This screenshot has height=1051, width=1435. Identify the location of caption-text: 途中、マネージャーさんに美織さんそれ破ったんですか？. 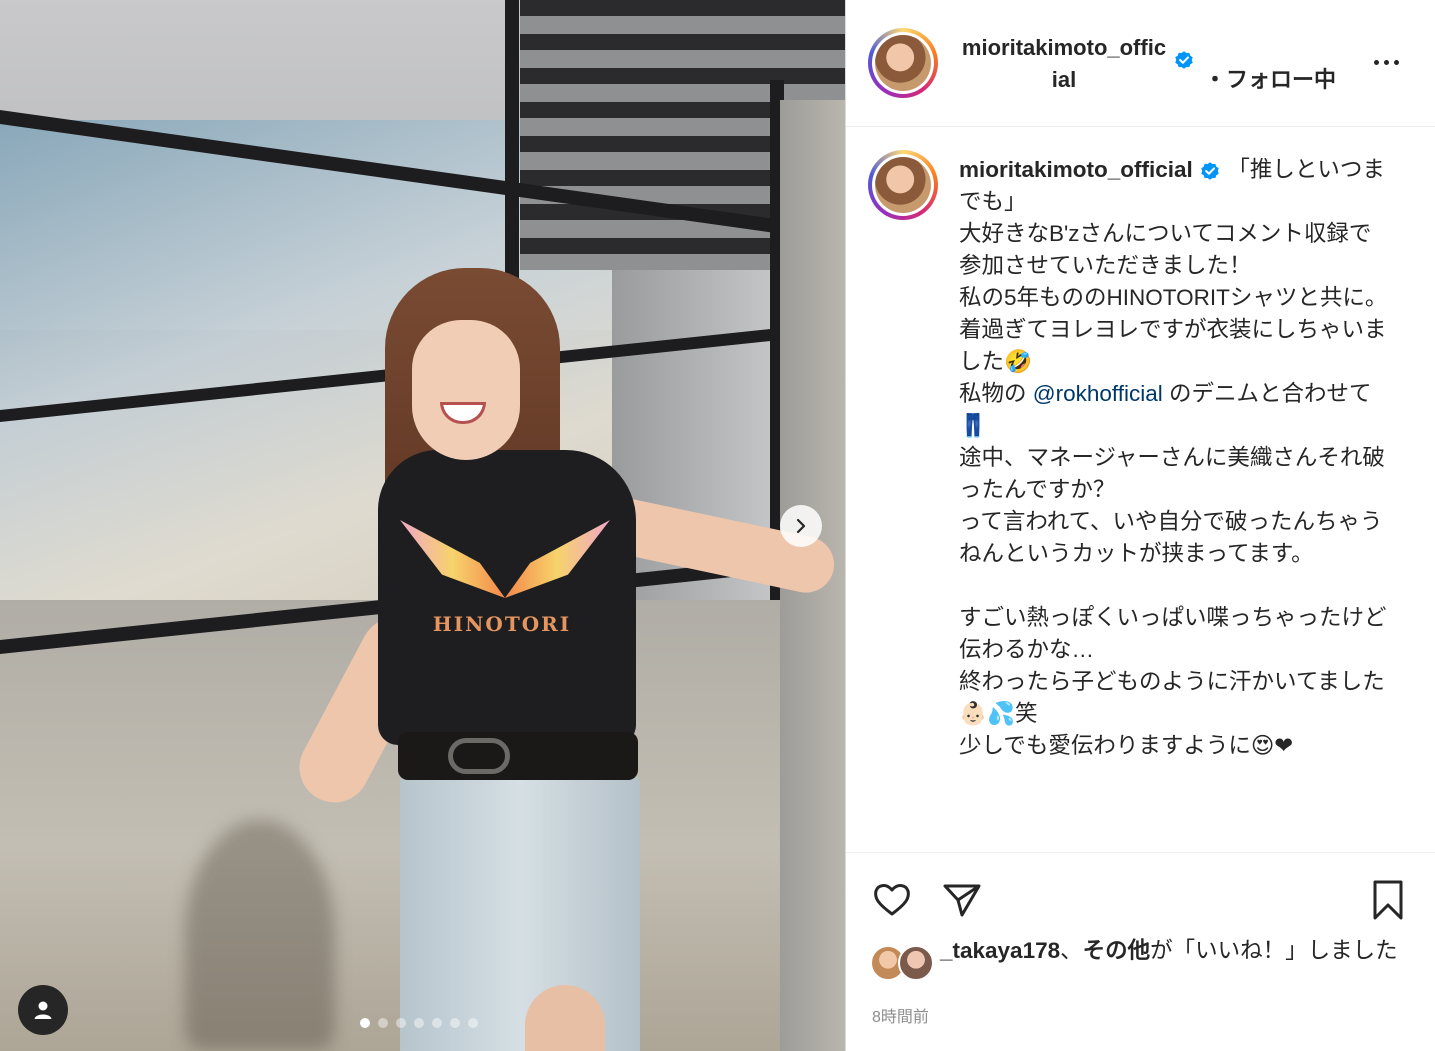
(1172, 473).